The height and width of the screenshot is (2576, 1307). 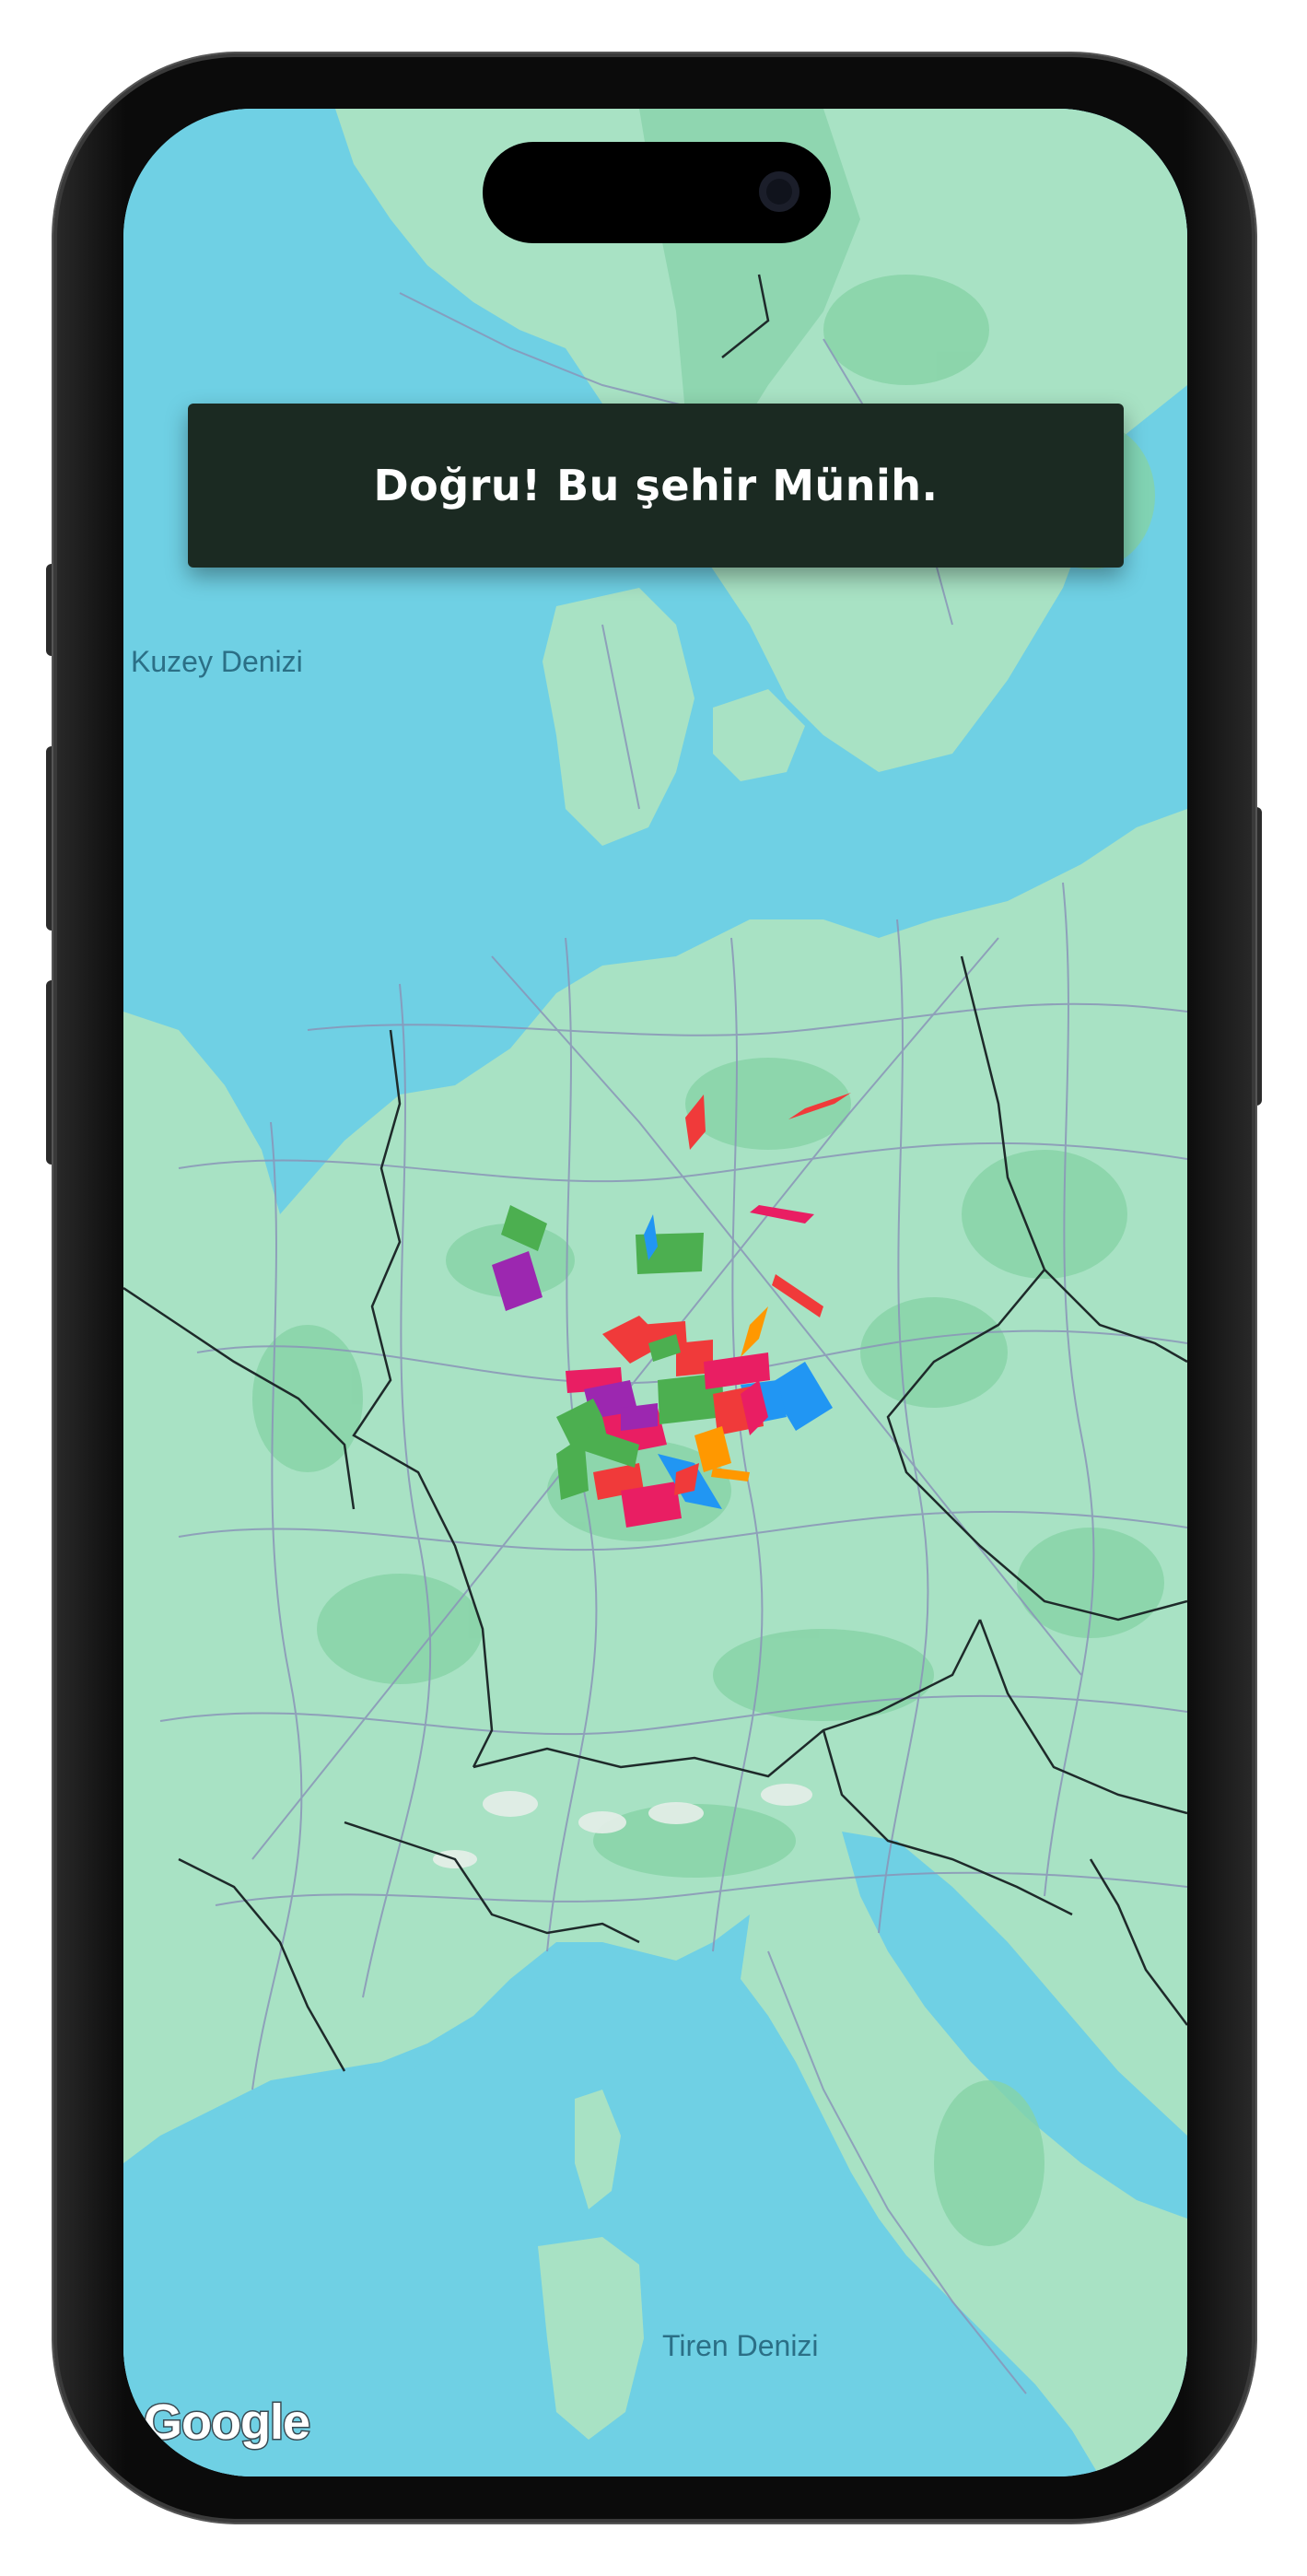 I want to click on result-toast: Doğru! Bu şehir Münih., so click(x=656, y=486).